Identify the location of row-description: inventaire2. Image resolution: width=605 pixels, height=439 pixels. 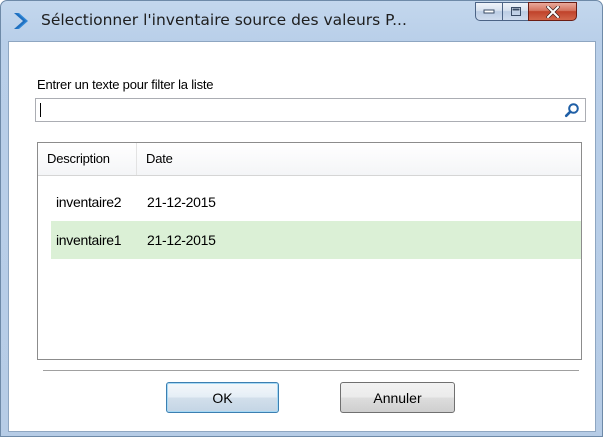
(89, 202).